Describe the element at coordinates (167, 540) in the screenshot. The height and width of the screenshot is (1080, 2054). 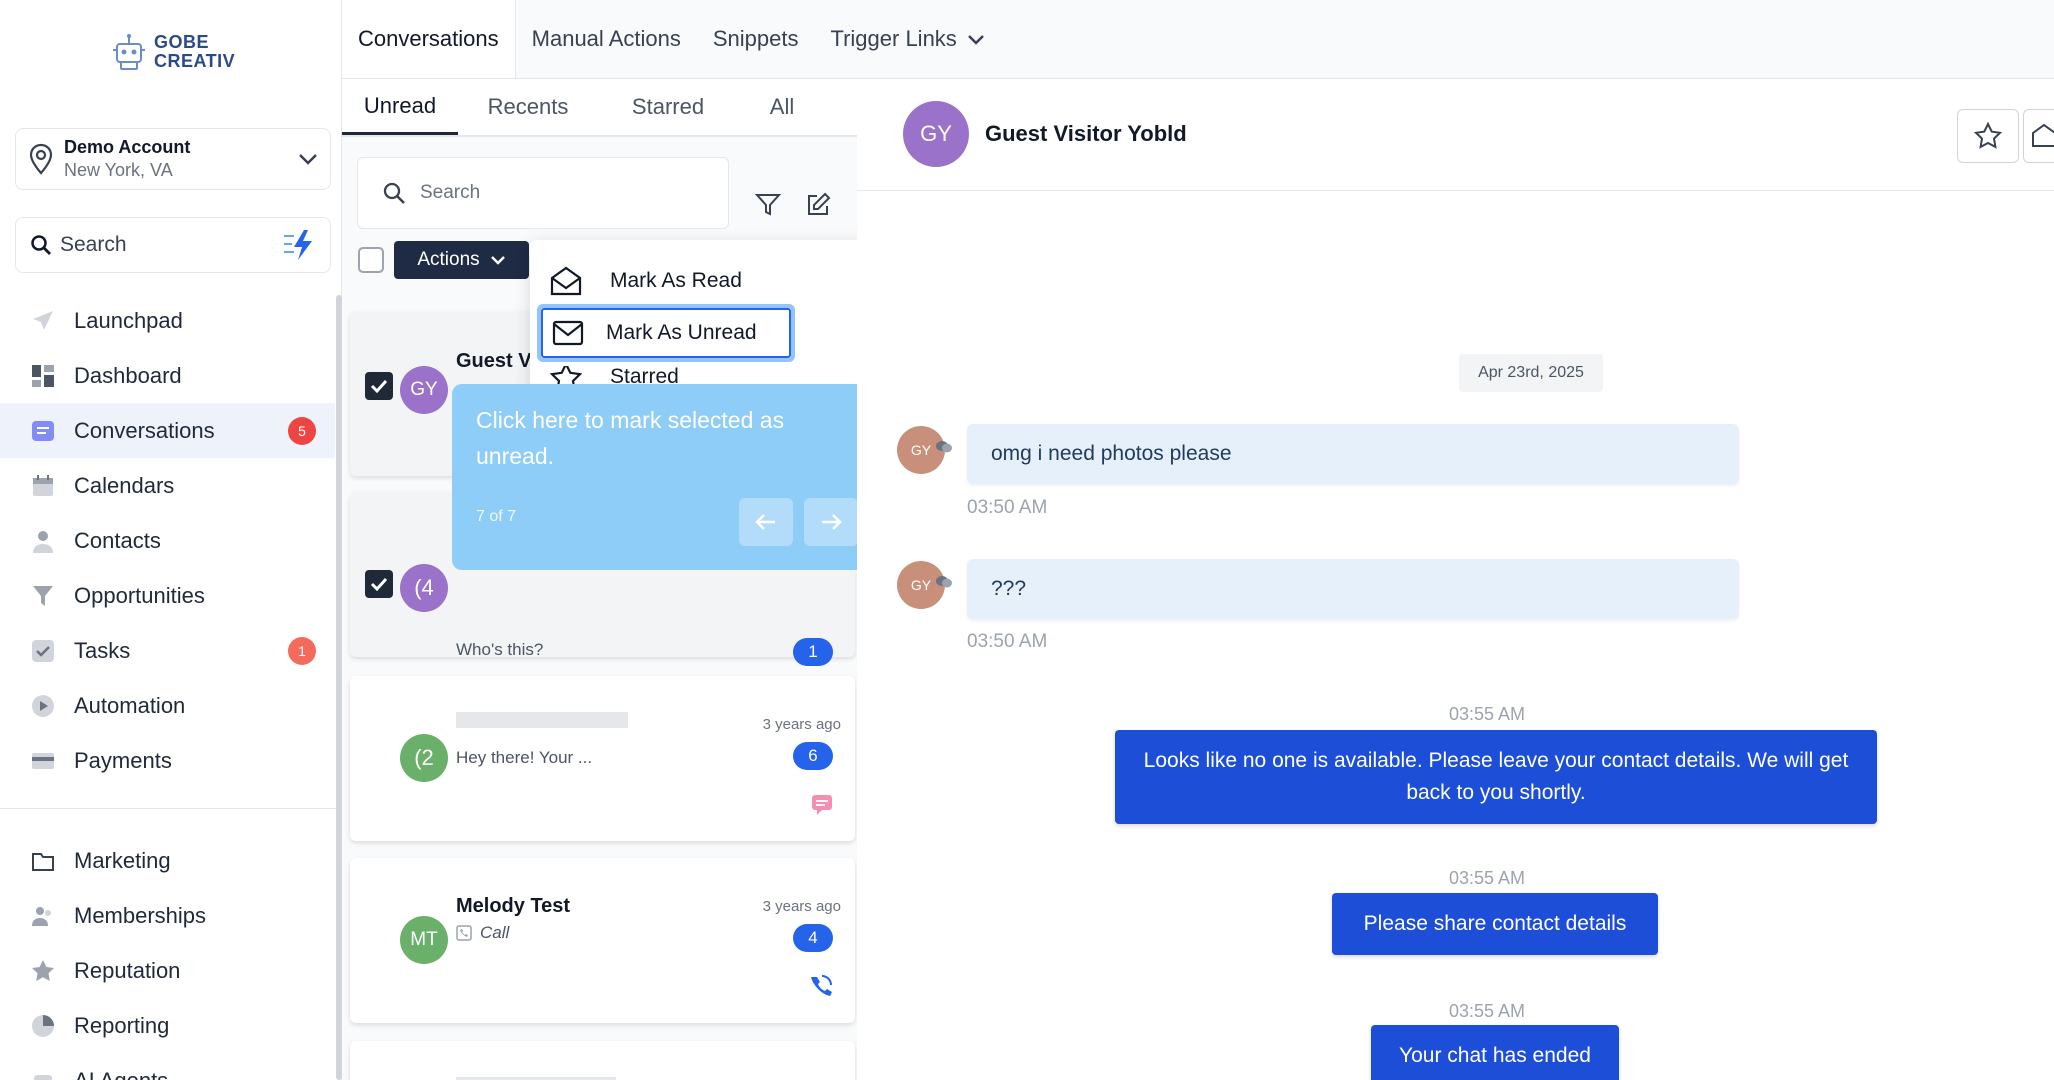
I see `sidebar-item-contacts: Contacts` at that location.